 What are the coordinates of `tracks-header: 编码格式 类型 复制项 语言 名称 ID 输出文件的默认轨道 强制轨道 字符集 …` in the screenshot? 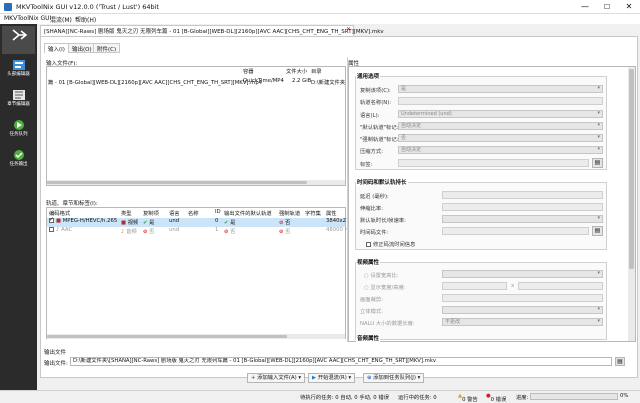 It's located at (196, 213).